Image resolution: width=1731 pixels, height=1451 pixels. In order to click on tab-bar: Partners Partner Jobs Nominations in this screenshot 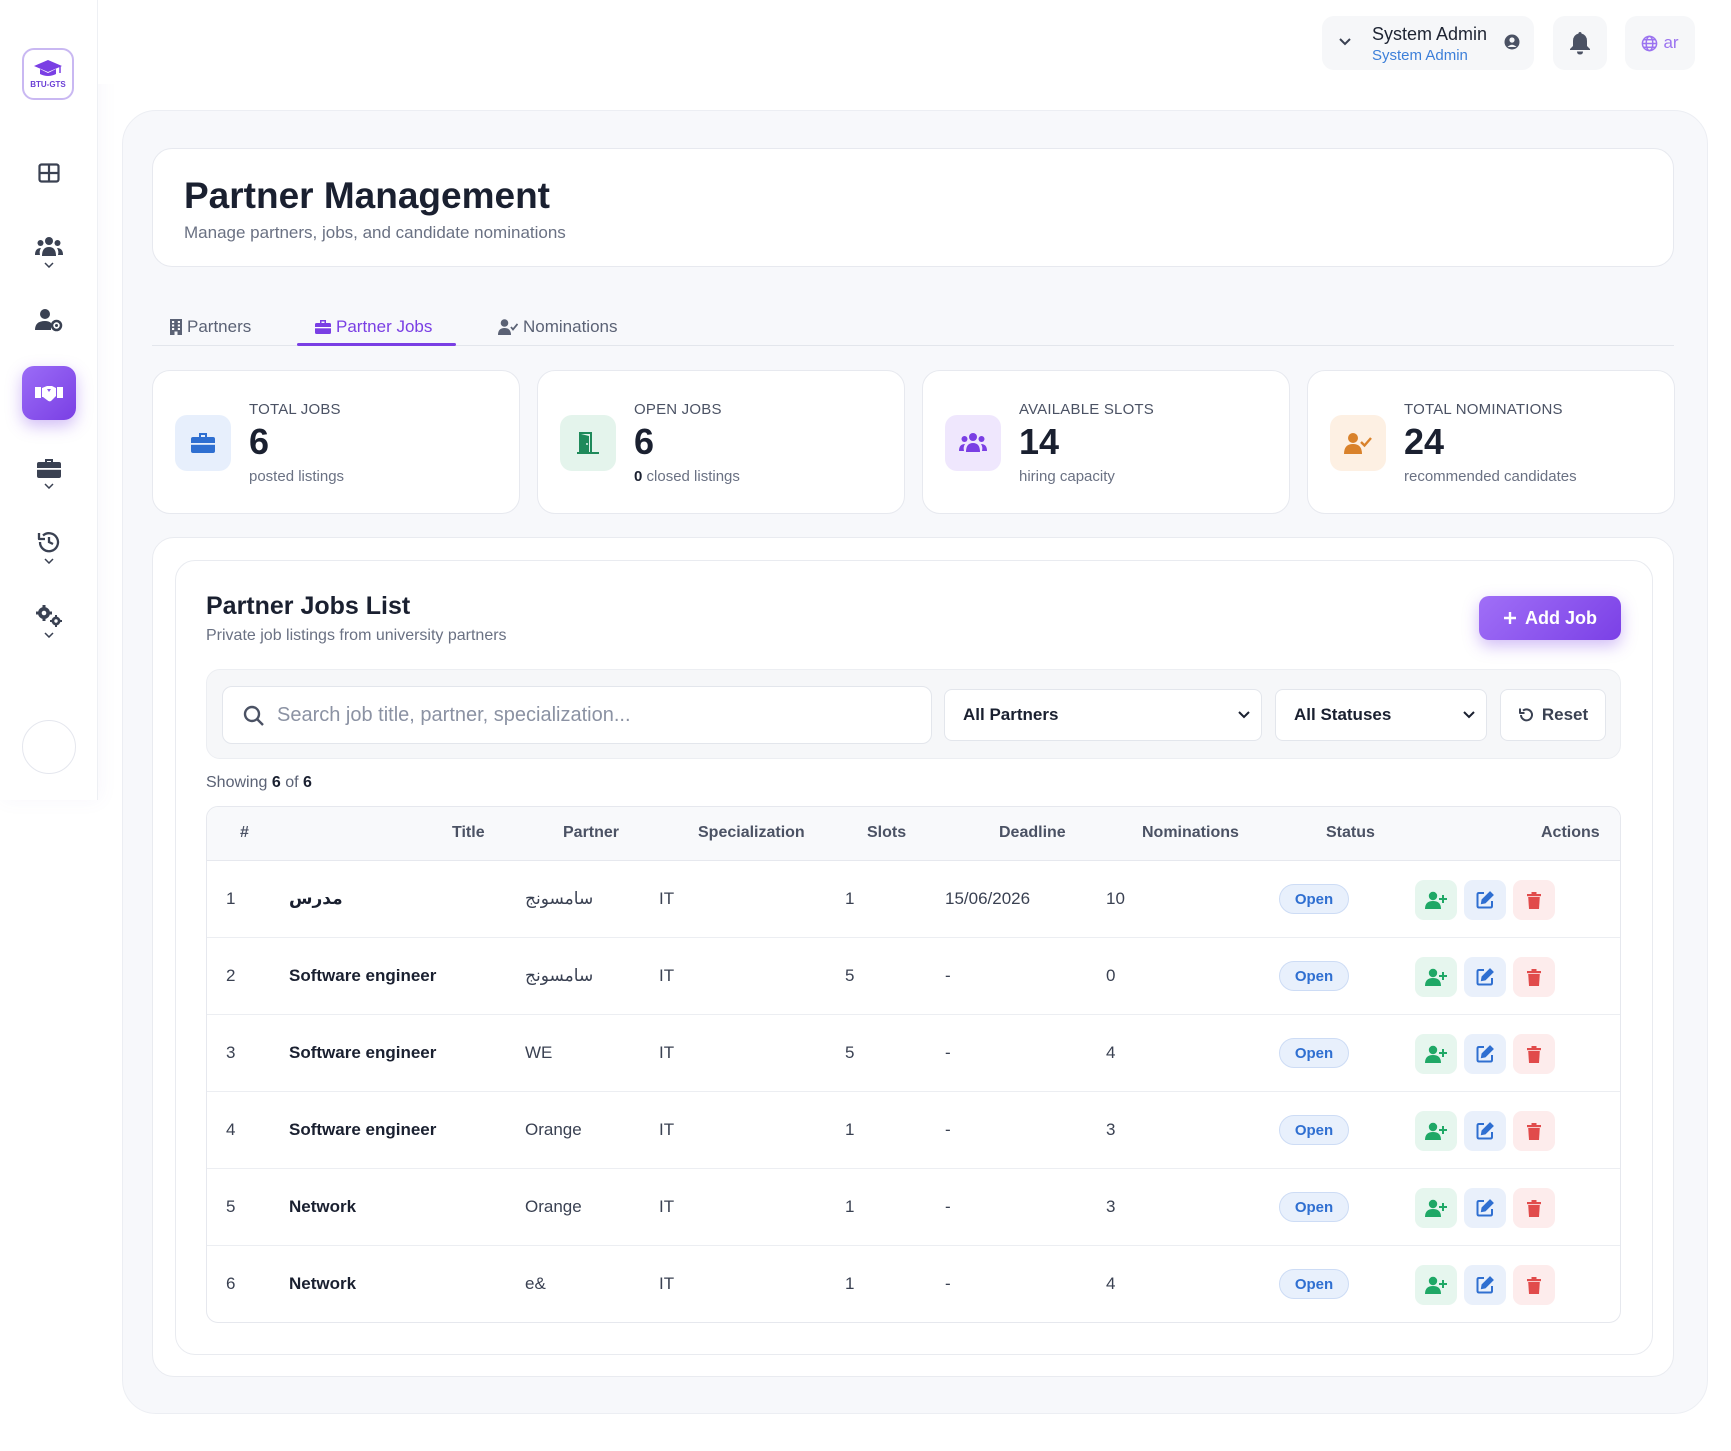, I will do `click(913, 322)`.